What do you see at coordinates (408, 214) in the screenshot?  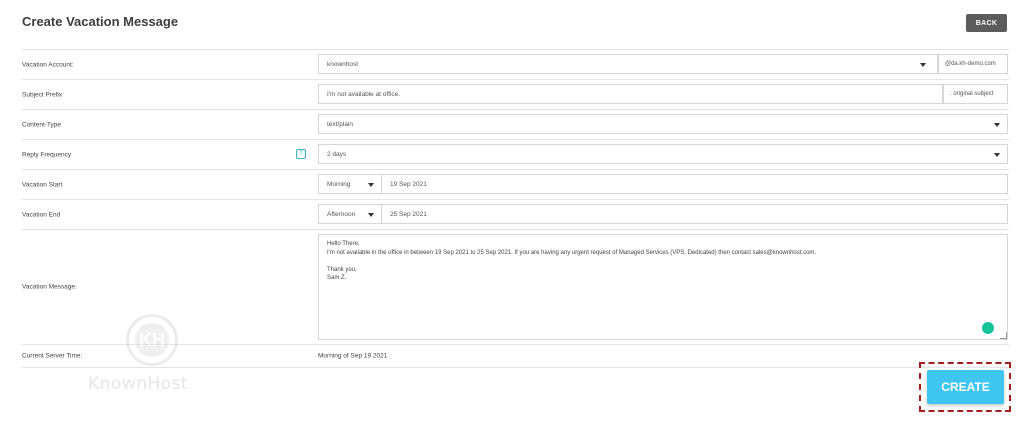 I see `vacation-end-date-value: 25 Sep 2021` at bounding box center [408, 214].